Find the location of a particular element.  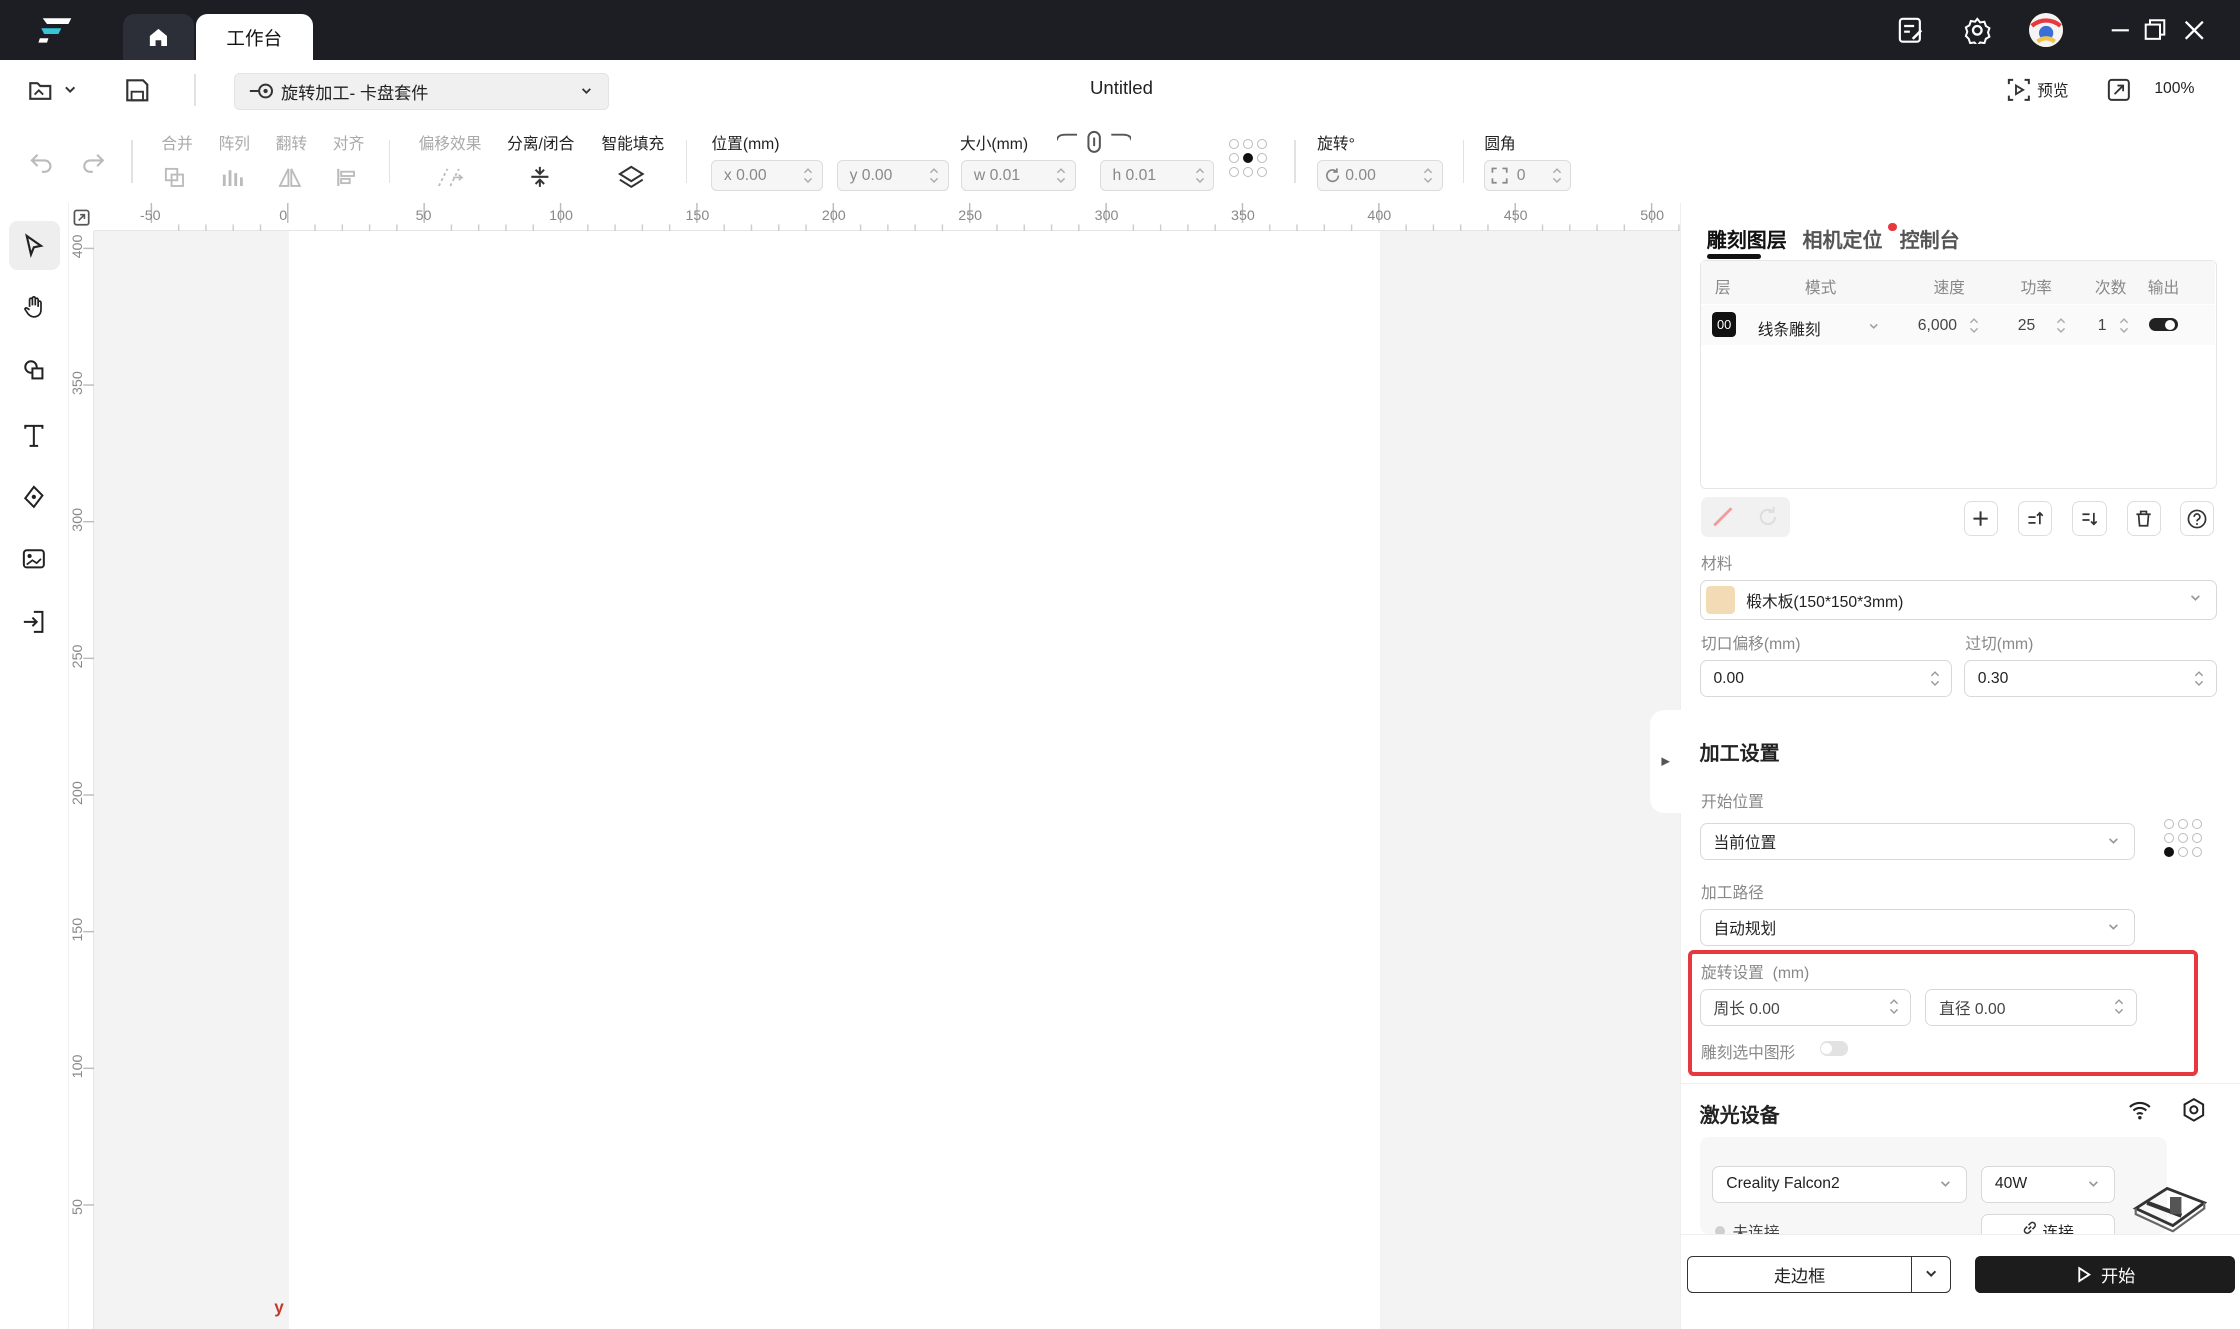

minimize-icon is located at coordinates (2120, 30).